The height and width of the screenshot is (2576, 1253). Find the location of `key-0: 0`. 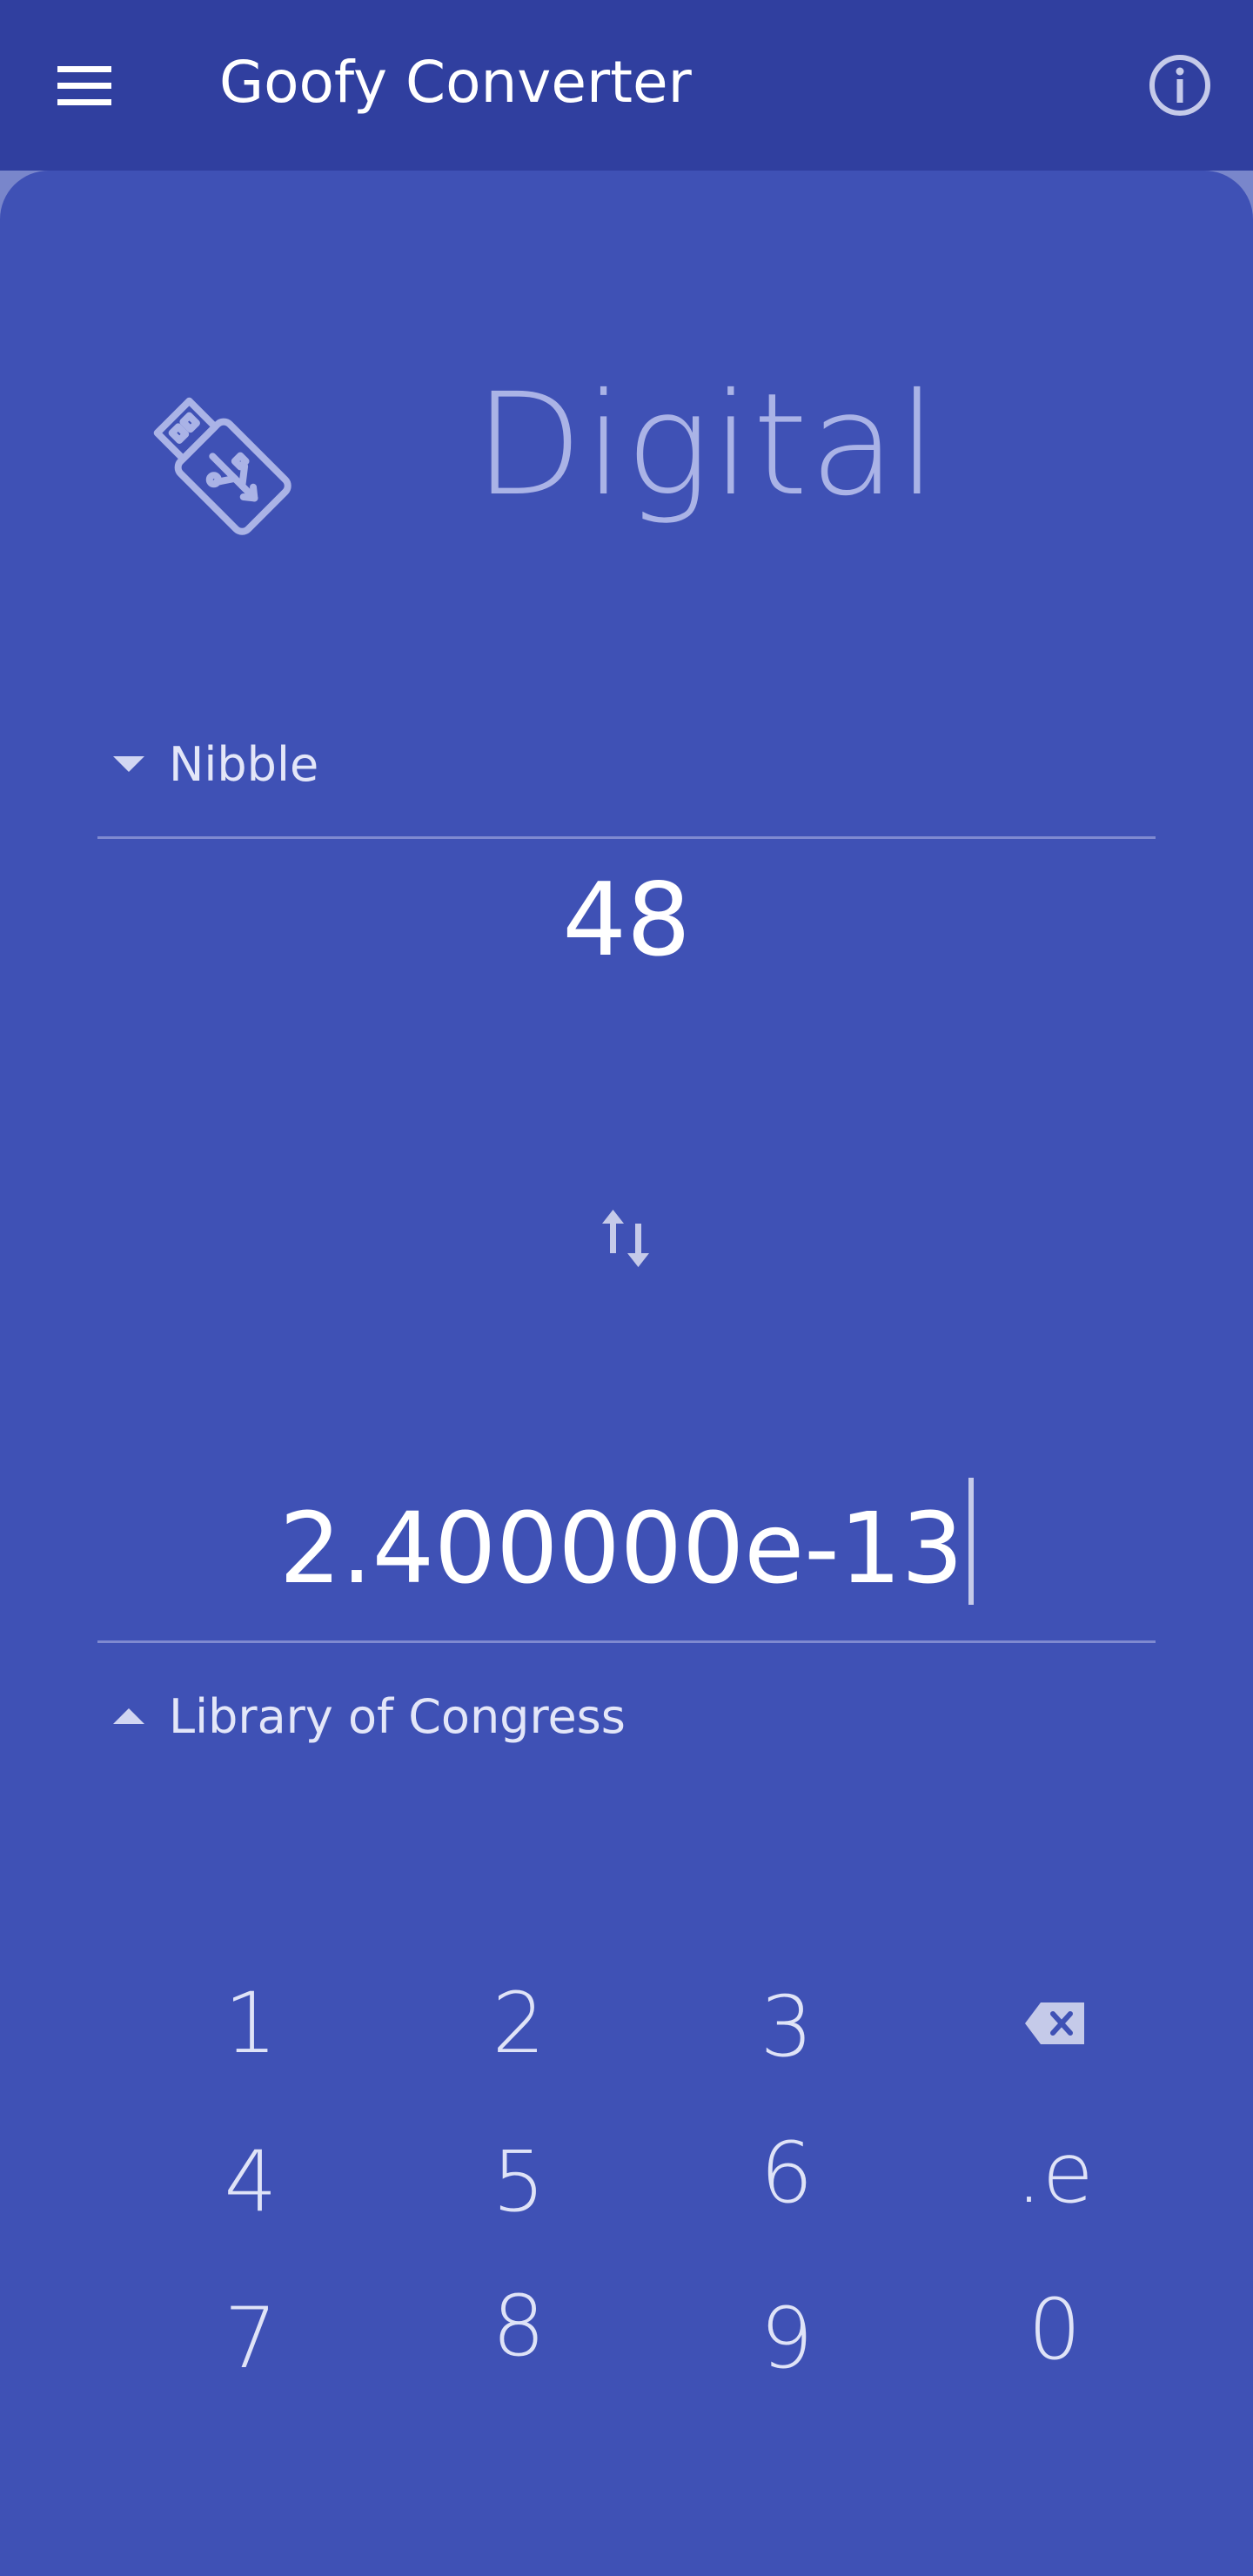

key-0: 0 is located at coordinates (1055, 2329).